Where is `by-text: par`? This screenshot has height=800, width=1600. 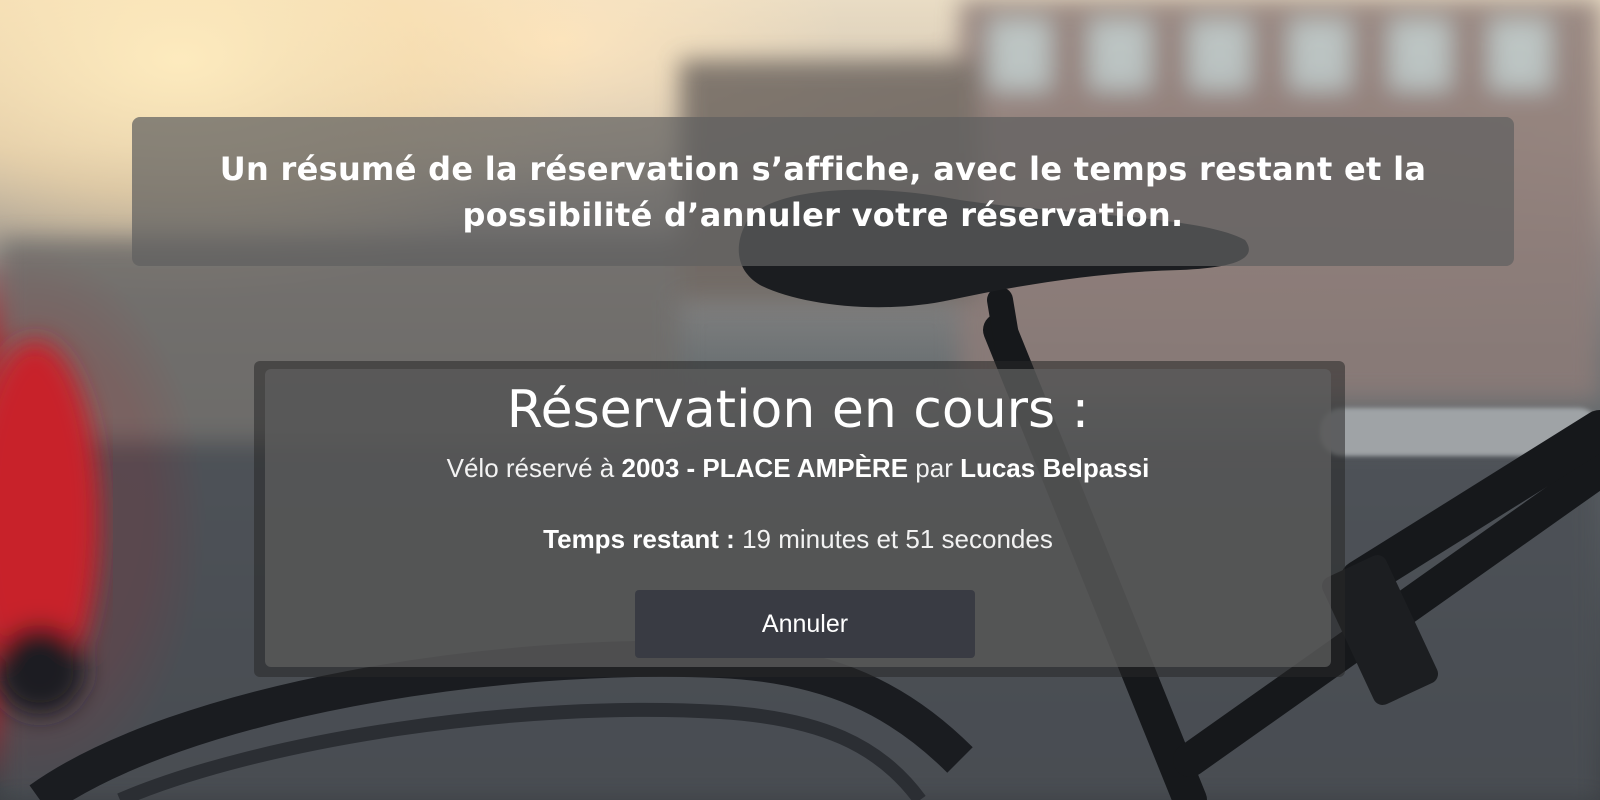
by-text: par is located at coordinates (934, 468).